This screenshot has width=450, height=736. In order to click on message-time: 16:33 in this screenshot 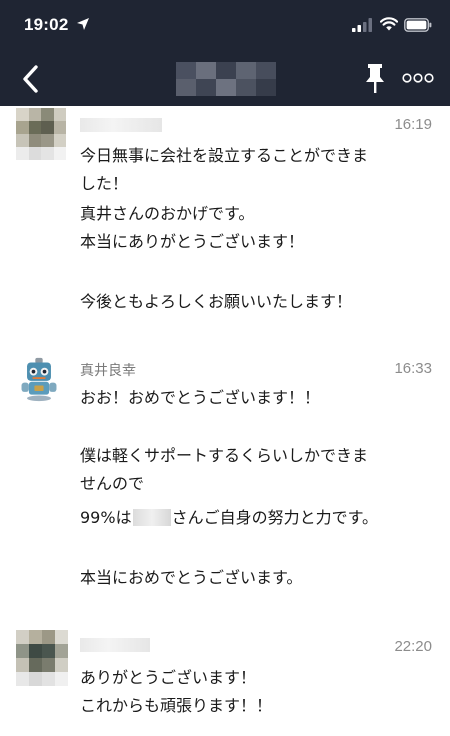, I will do `click(413, 368)`.